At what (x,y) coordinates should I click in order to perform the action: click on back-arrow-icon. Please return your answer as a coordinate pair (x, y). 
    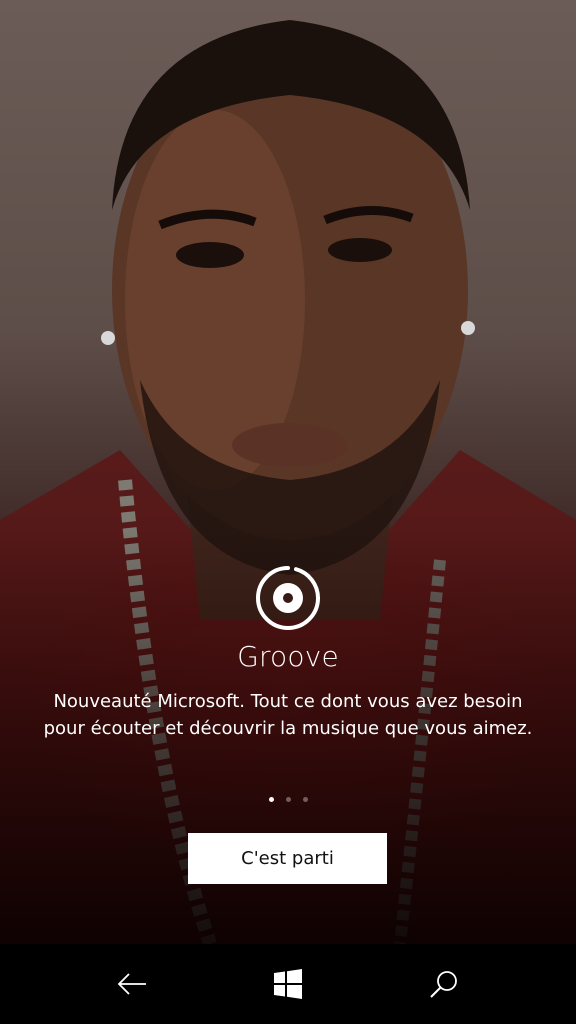
    Looking at the image, I should click on (131, 984).